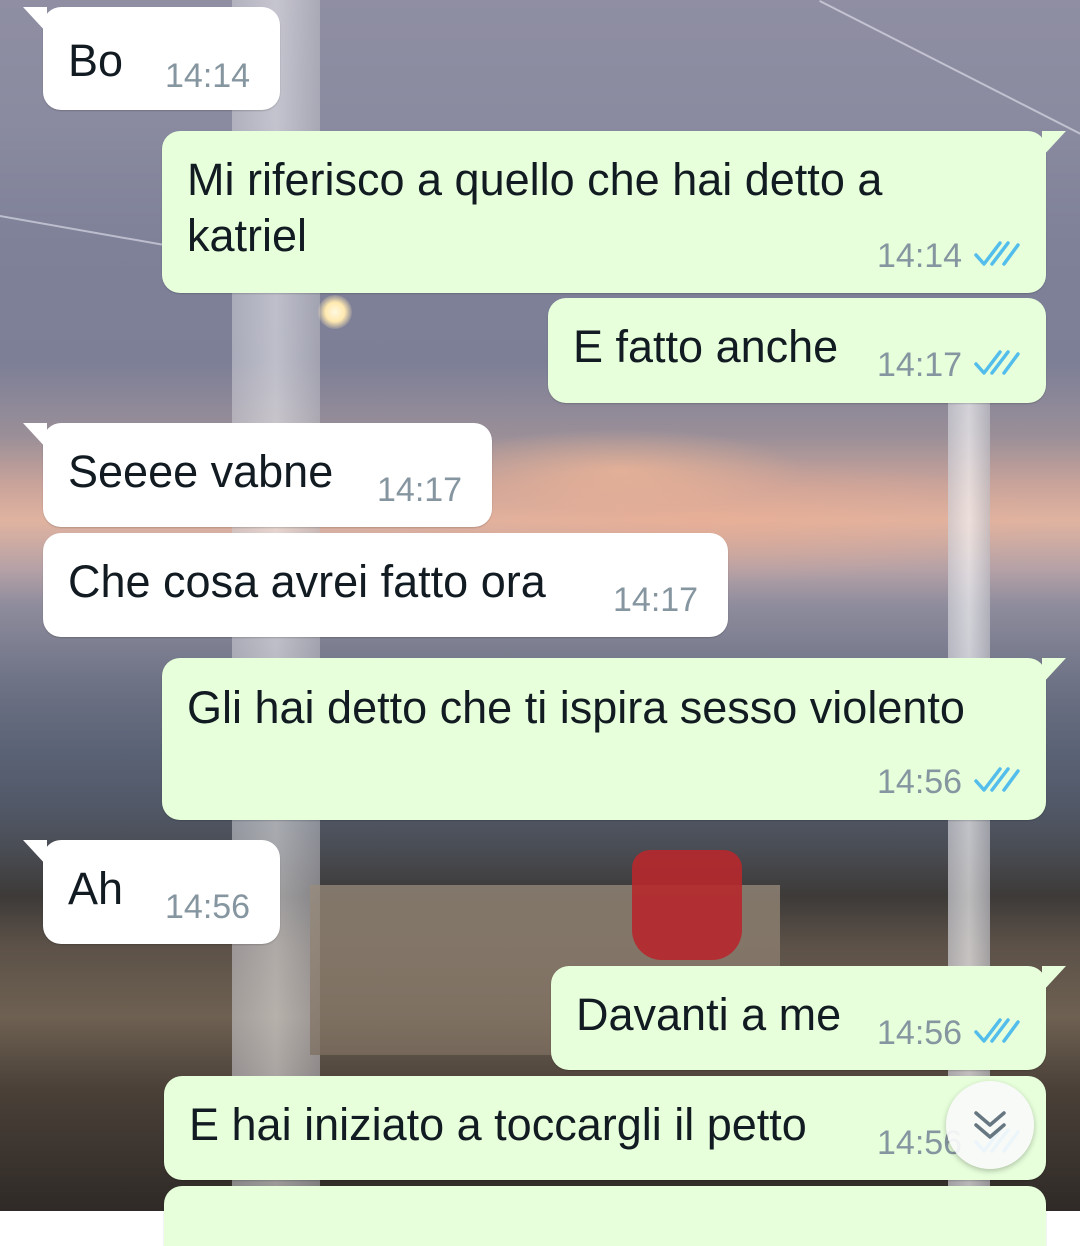 This screenshot has width=1080, height=1246. What do you see at coordinates (605, 1216) in the screenshot?
I see `message-outgoing-partial` at bounding box center [605, 1216].